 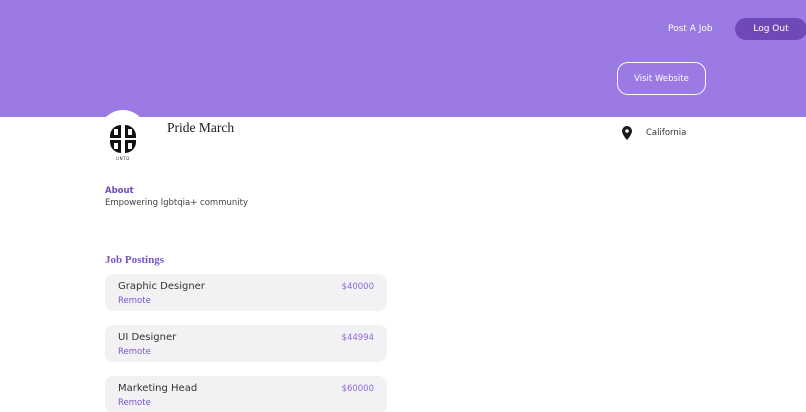 What do you see at coordinates (357, 287) in the screenshot?
I see `job-salary: $40000` at bounding box center [357, 287].